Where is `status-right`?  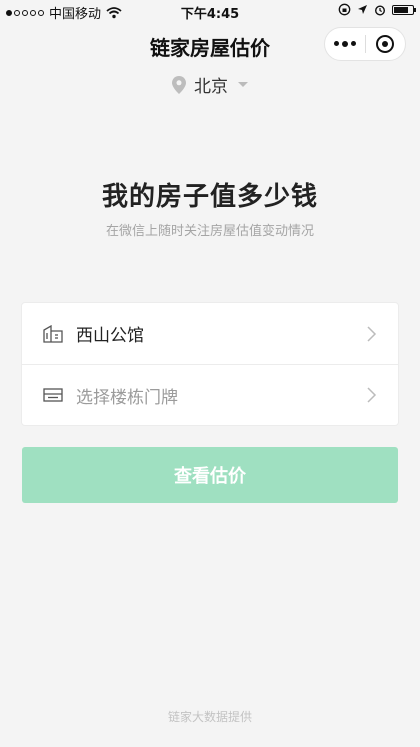 status-right is located at coordinates (377, 9).